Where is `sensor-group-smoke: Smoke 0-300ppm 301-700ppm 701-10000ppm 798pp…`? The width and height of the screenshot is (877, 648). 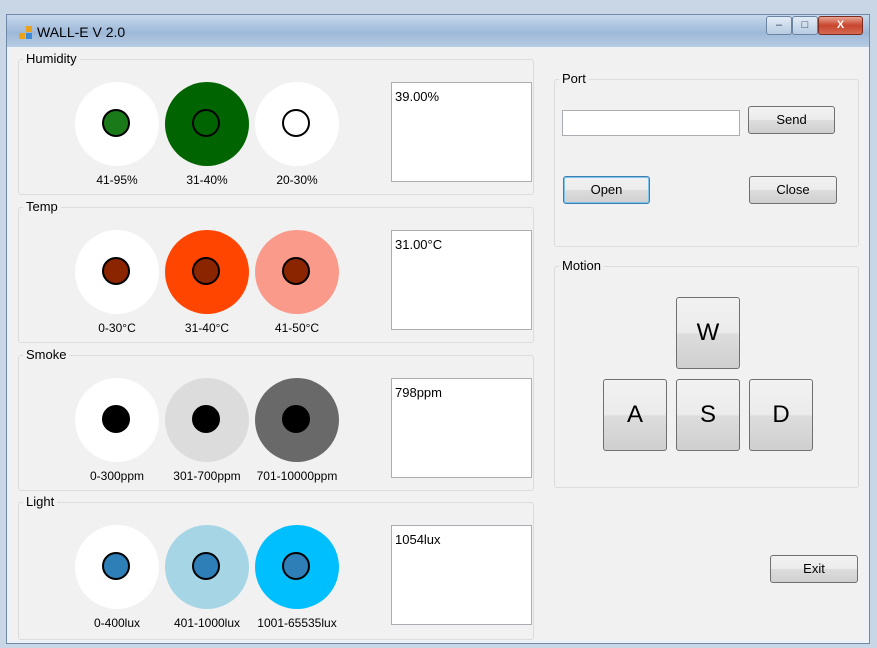
sensor-group-smoke: Smoke 0-300ppm 301-700ppm 701-10000ppm 798pp… is located at coordinates (276, 419).